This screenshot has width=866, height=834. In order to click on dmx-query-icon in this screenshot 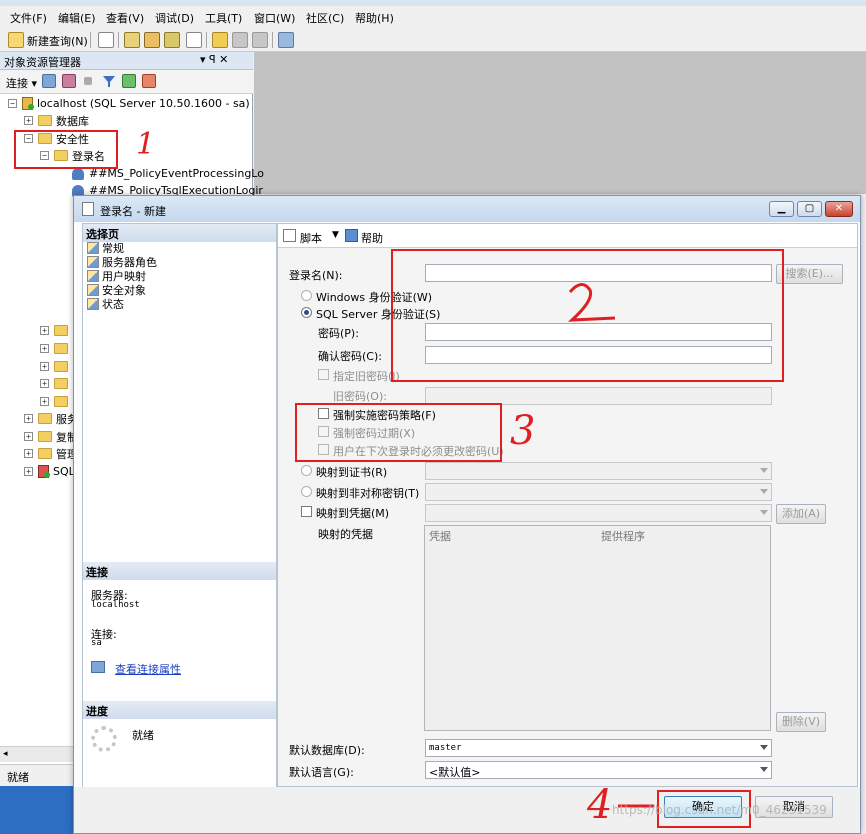, I will do `click(172, 40)`.